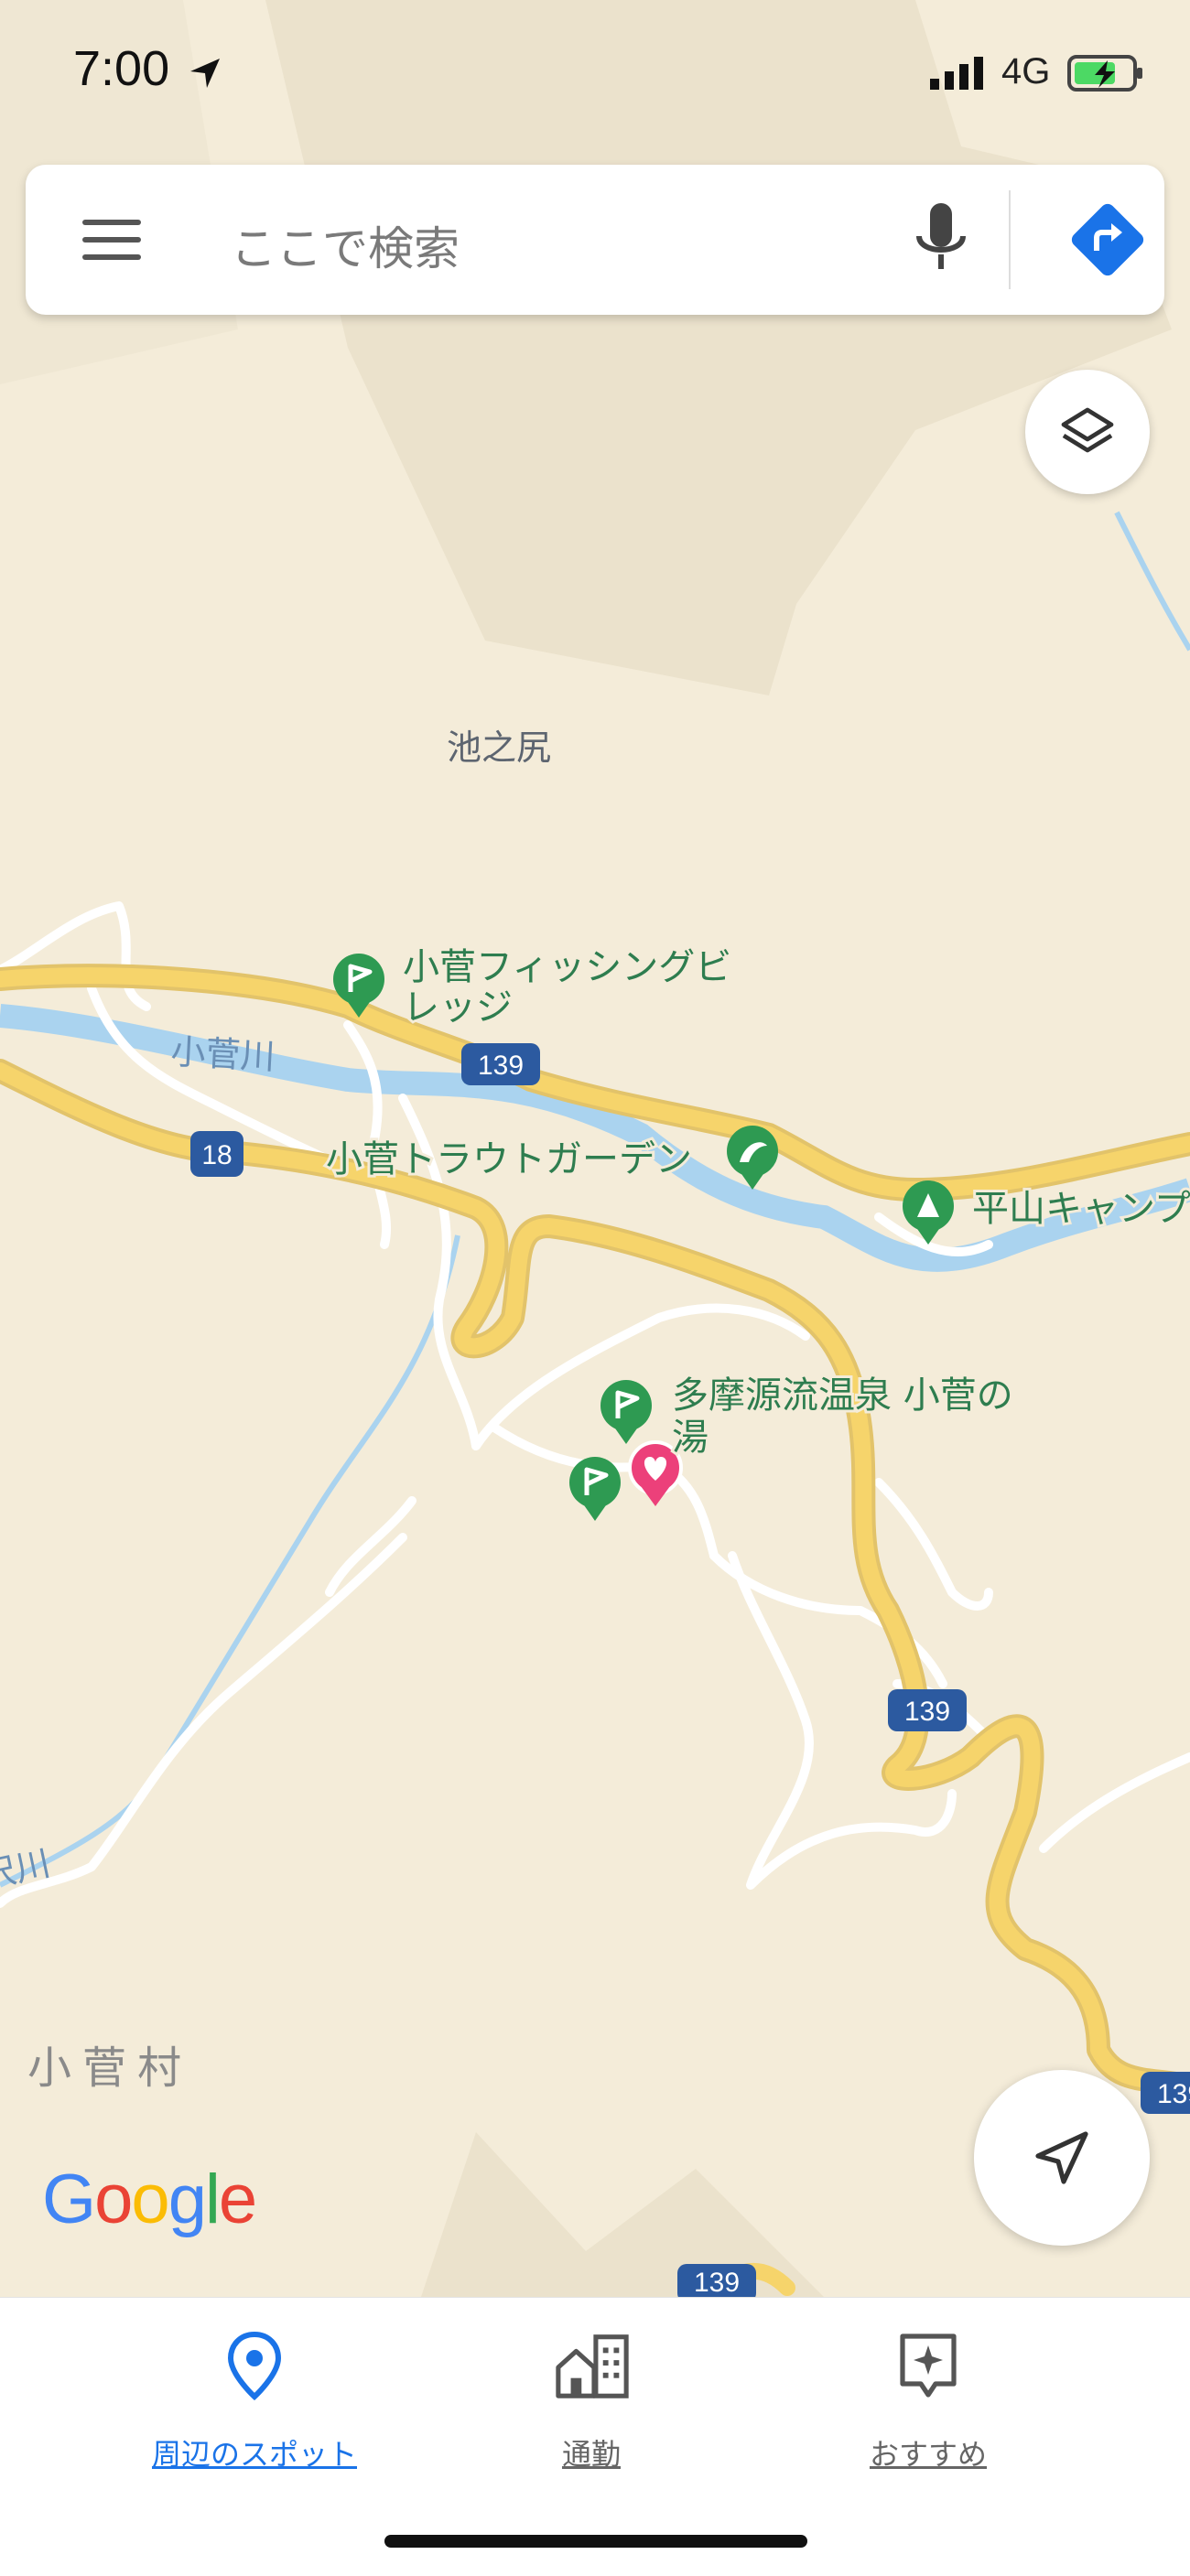 The width and height of the screenshot is (1190, 2576). Describe the element at coordinates (928, 2365) in the screenshot. I see `sparkle-icon` at that location.